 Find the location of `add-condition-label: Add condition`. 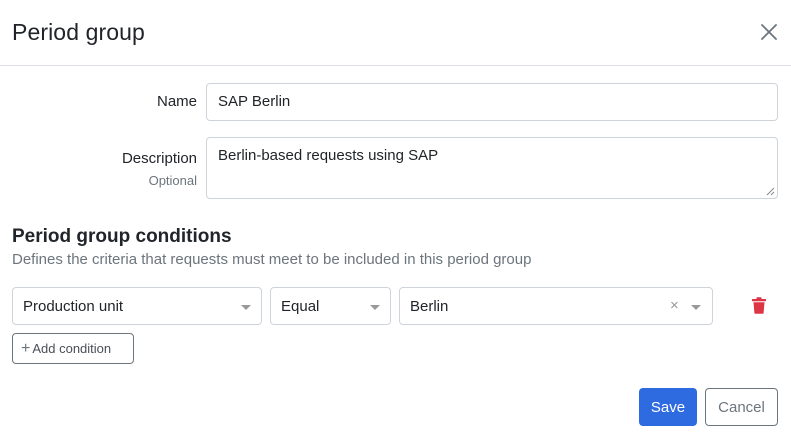

add-condition-label: Add condition is located at coordinates (72, 348).